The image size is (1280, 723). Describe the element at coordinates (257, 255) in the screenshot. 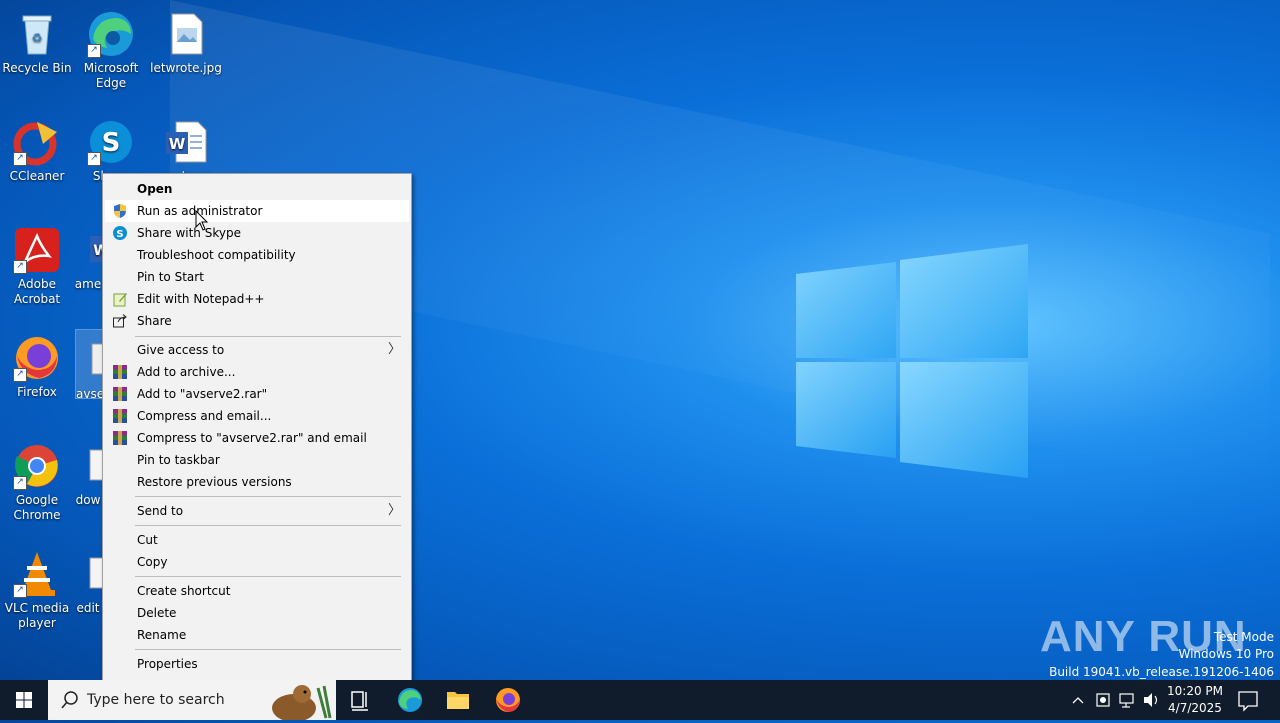

I see `menu-item-troubleshoot-compatibility: Troubleshoot compatibility` at that location.